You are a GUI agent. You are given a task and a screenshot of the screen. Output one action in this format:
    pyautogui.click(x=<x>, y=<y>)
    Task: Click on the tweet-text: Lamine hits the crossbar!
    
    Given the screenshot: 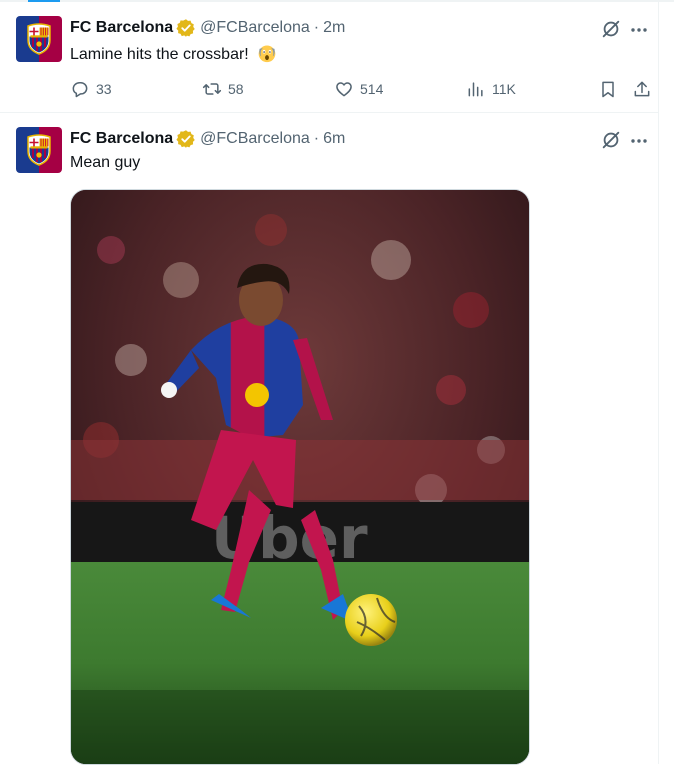 What is the action you would take?
    pyautogui.click(x=173, y=53)
    